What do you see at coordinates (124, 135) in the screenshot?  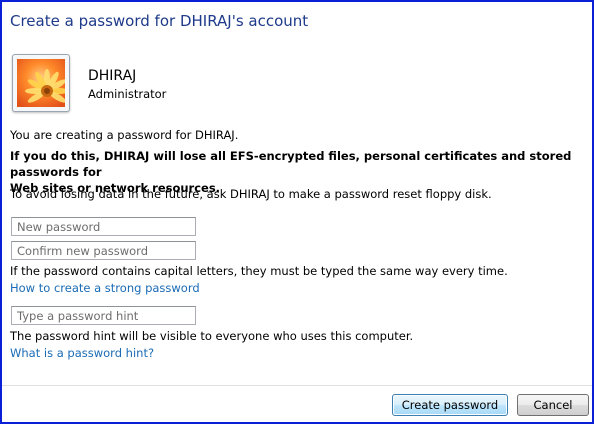 I see `intro-text: You are creating a password for DHIRAJ.` at bounding box center [124, 135].